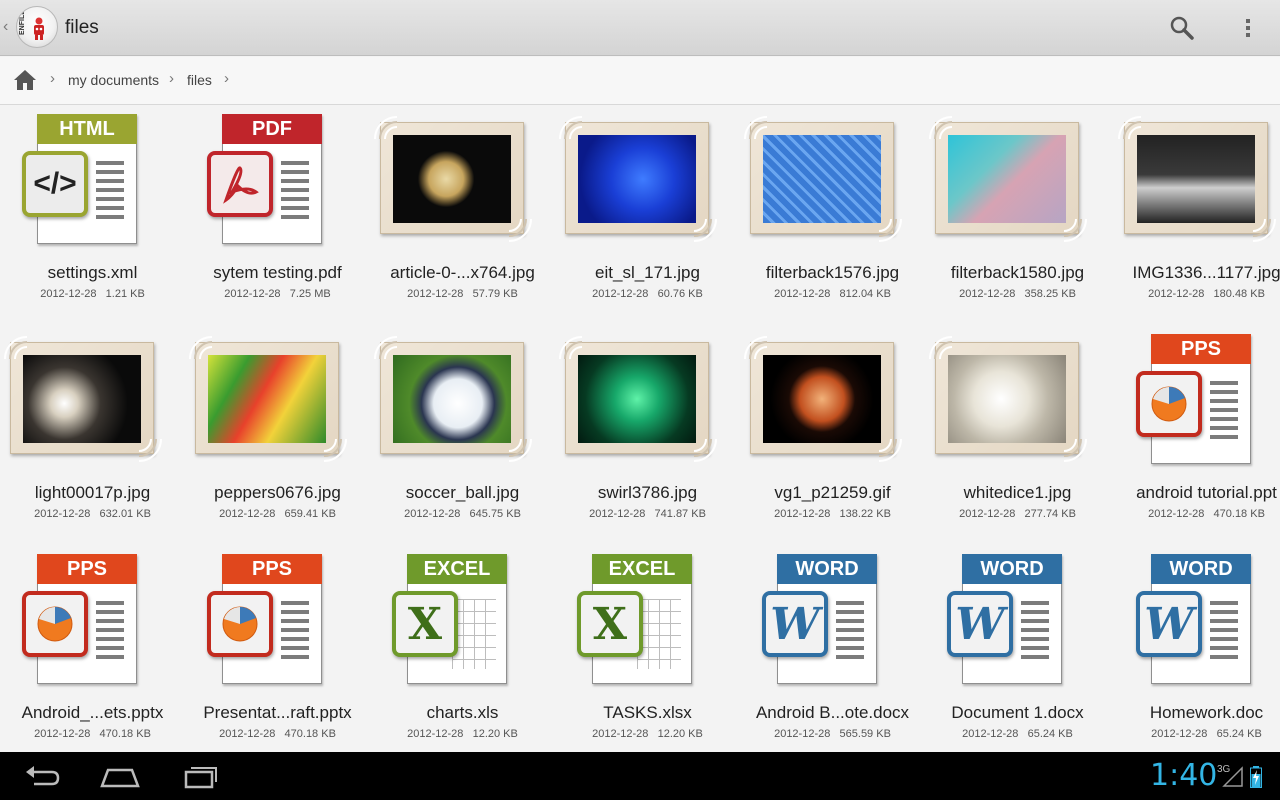  I want to click on file-item: soccer_ball.jpg 2012-12-28 645.75 KB, so click(462, 436).